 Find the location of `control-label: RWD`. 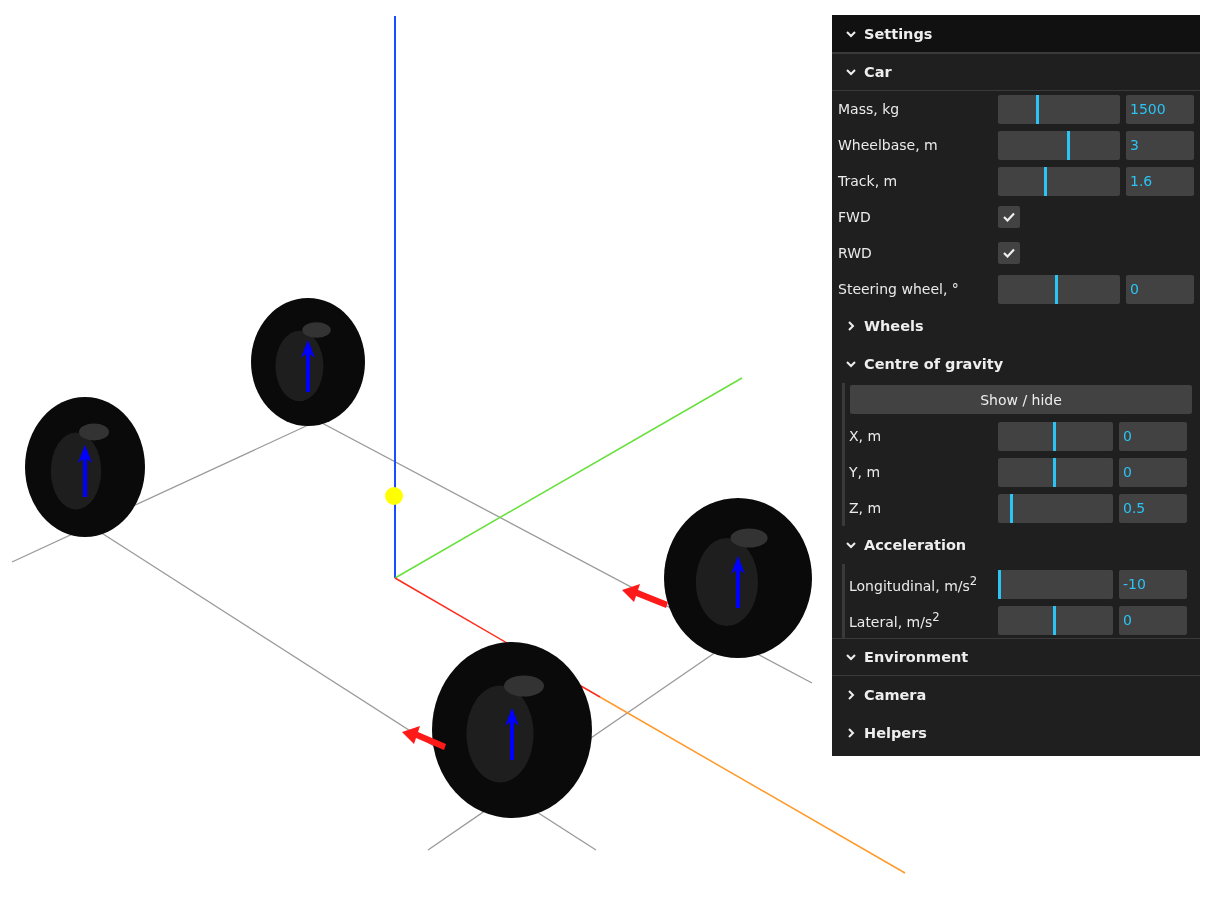

control-label: RWD is located at coordinates (855, 253).